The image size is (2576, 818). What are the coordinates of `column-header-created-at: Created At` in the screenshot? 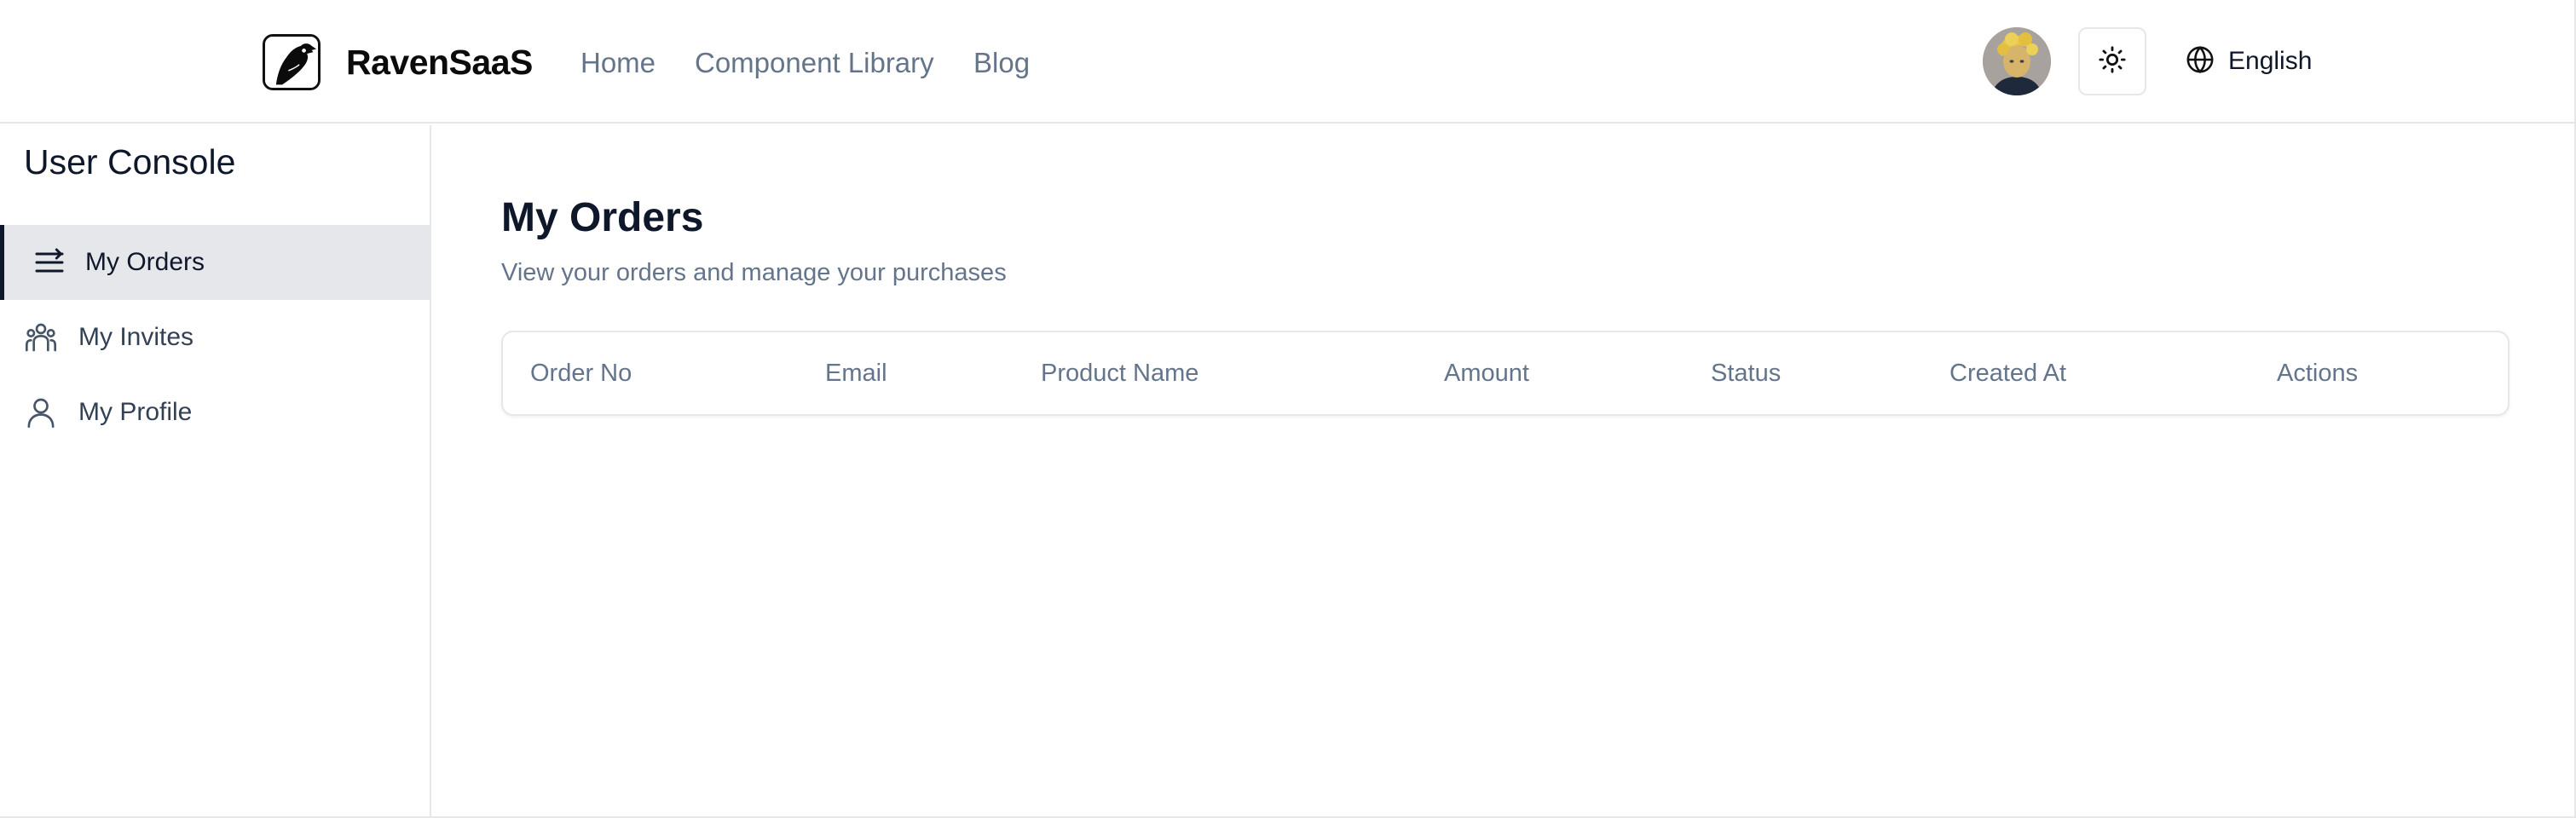 It's located at (2008, 373).